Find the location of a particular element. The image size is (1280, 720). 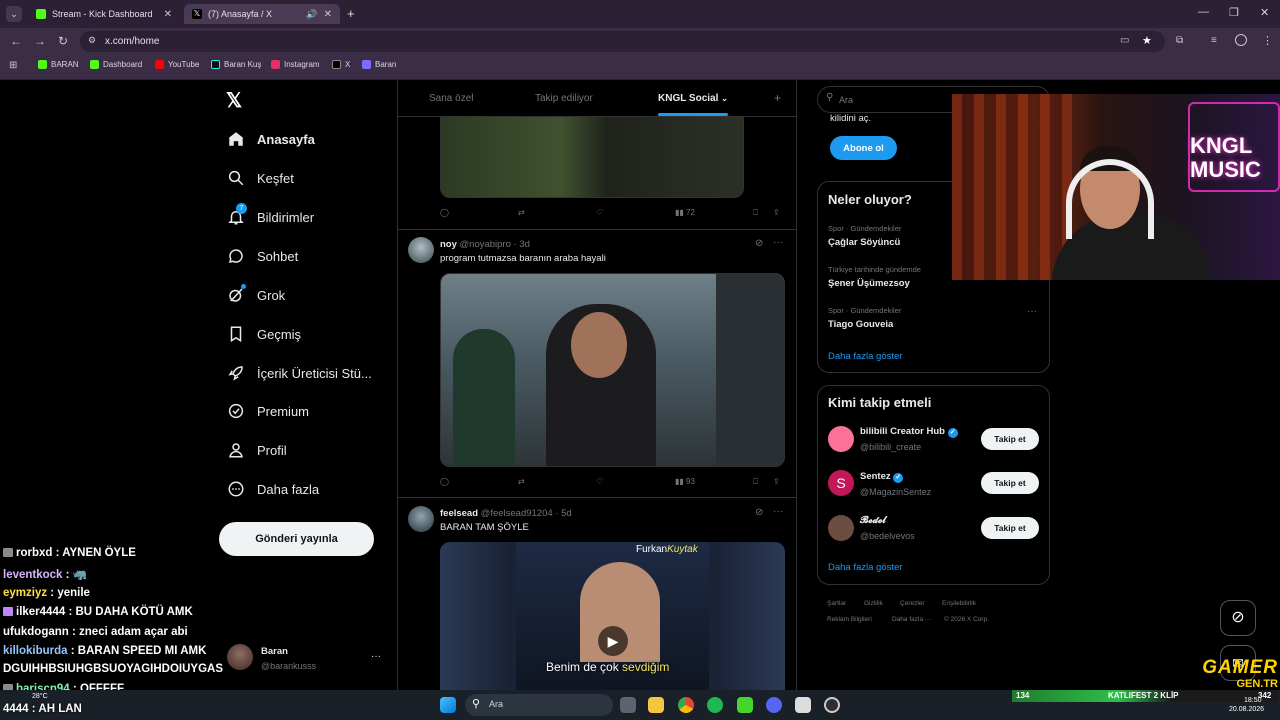

chrome-icon is located at coordinates (686, 705).